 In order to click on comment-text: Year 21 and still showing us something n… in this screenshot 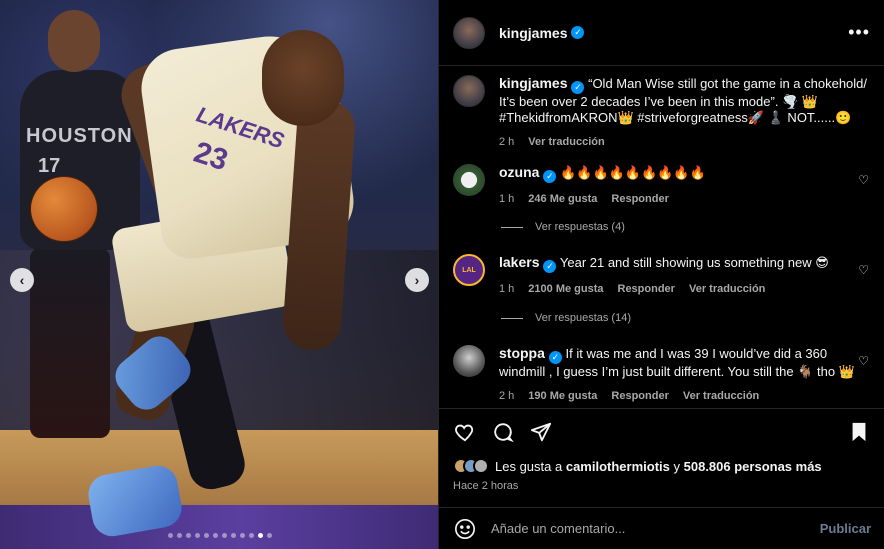, I will do `click(694, 262)`.